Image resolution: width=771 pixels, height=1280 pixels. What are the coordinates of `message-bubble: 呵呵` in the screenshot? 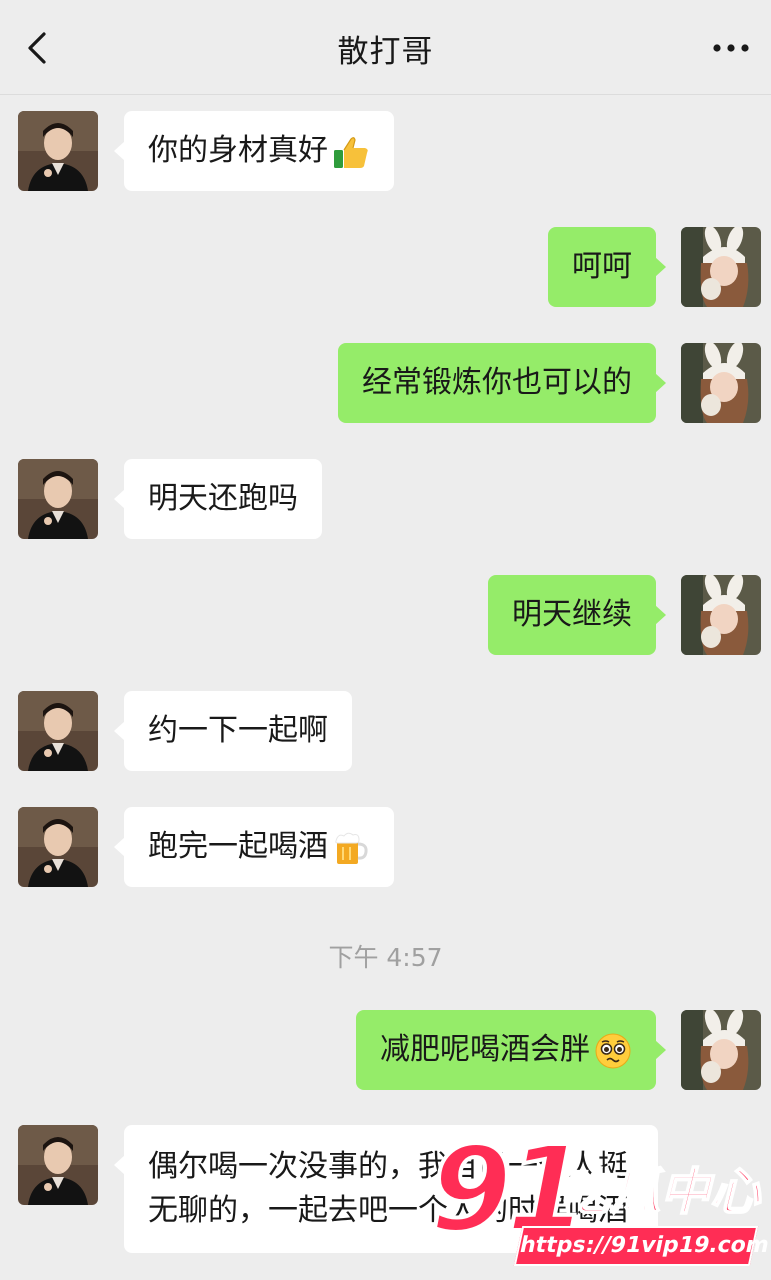 It's located at (607, 267).